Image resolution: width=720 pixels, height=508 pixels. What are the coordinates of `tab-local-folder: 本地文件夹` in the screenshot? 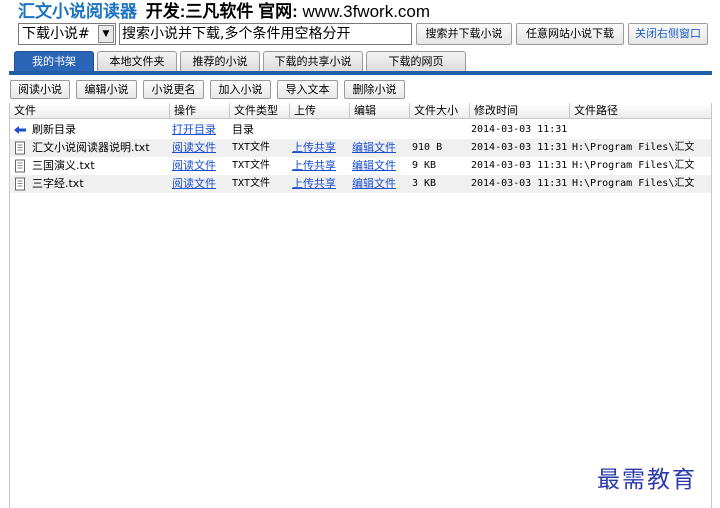 It's located at (137, 61).